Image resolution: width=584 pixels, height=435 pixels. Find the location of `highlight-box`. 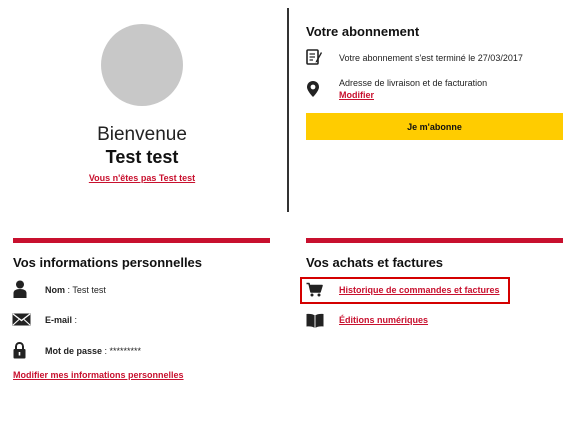

highlight-box is located at coordinates (405, 290).